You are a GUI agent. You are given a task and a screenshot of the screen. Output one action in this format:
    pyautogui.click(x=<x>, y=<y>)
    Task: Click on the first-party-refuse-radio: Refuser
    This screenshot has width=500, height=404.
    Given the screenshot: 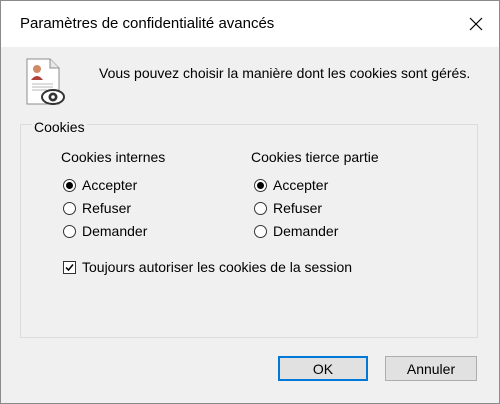 What is the action you would take?
    pyautogui.click(x=97, y=208)
    